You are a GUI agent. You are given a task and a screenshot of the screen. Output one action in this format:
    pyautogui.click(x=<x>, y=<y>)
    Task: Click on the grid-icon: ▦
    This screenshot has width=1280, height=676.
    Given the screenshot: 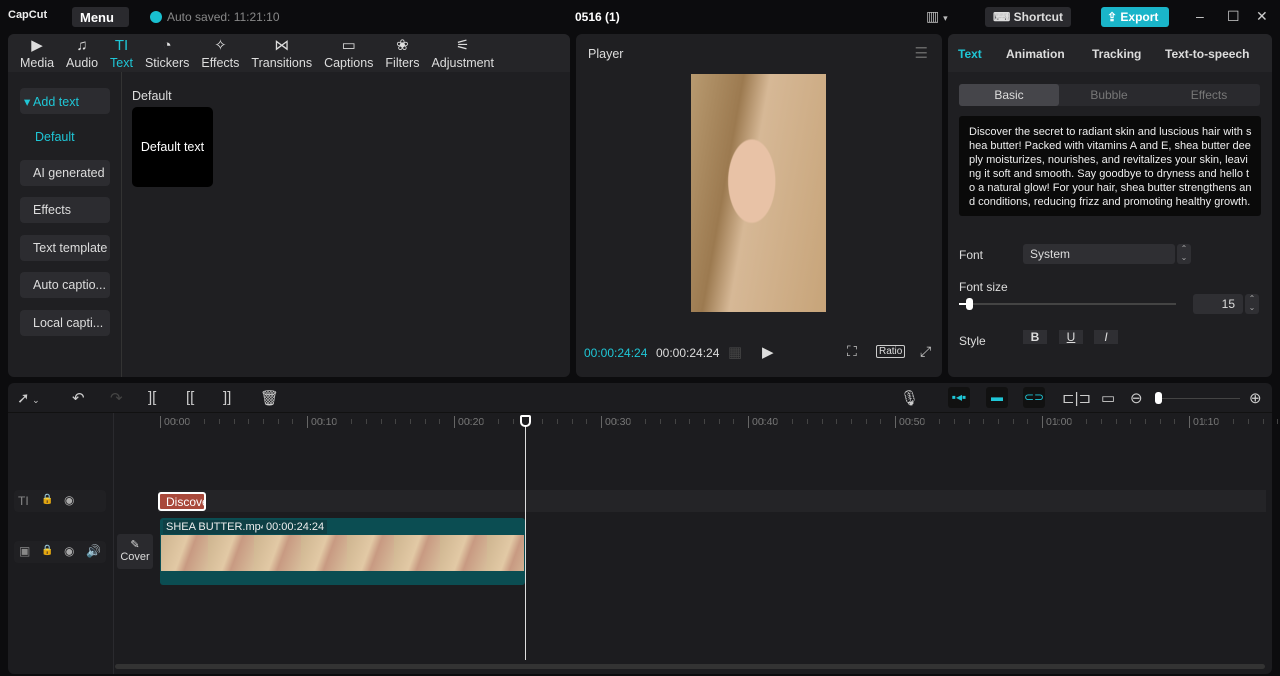 What is the action you would take?
    pyautogui.click(x=735, y=352)
    